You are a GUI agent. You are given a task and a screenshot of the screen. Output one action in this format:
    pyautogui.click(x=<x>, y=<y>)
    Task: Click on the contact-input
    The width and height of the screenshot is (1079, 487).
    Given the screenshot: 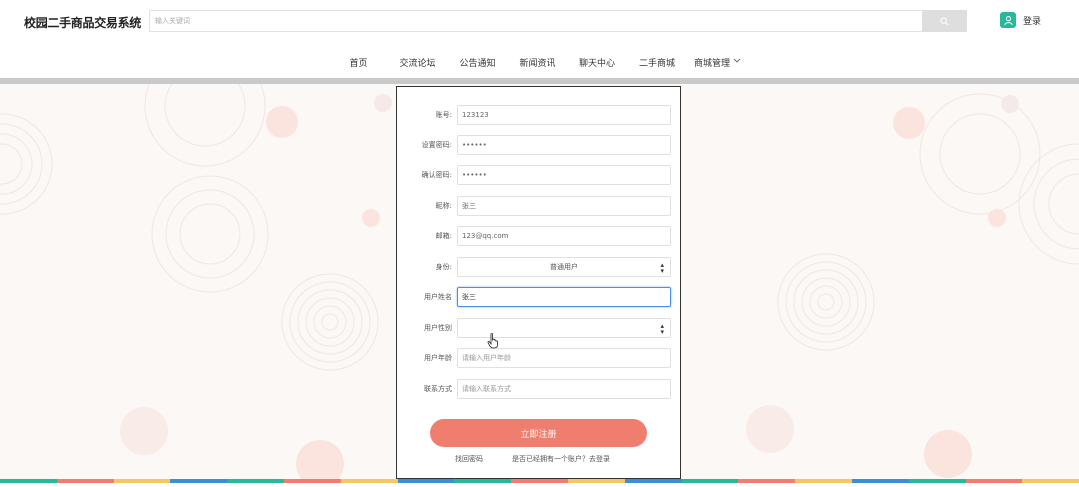 What is the action you would take?
    pyautogui.click(x=564, y=389)
    